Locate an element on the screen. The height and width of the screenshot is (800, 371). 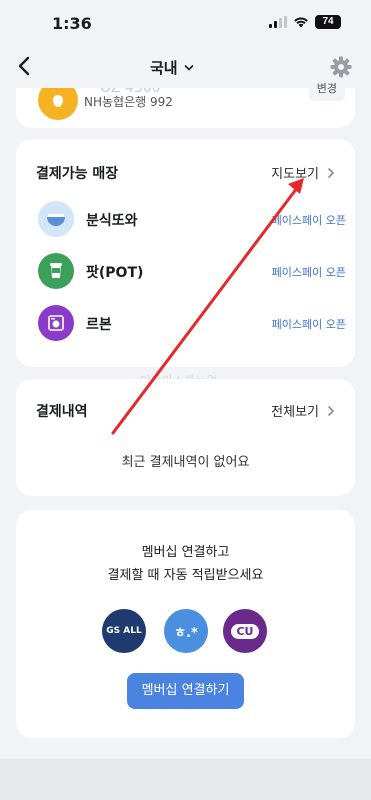
region-selector: 국내 is located at coordinates (172, 67).